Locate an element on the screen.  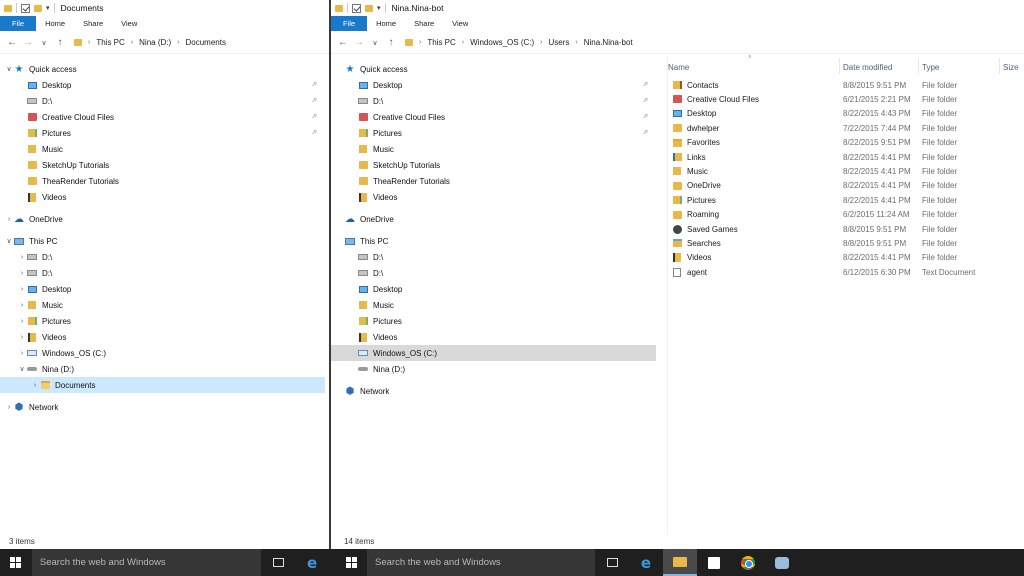
nav-item: Pictures ⫯ is located at coordinates (493, 133).